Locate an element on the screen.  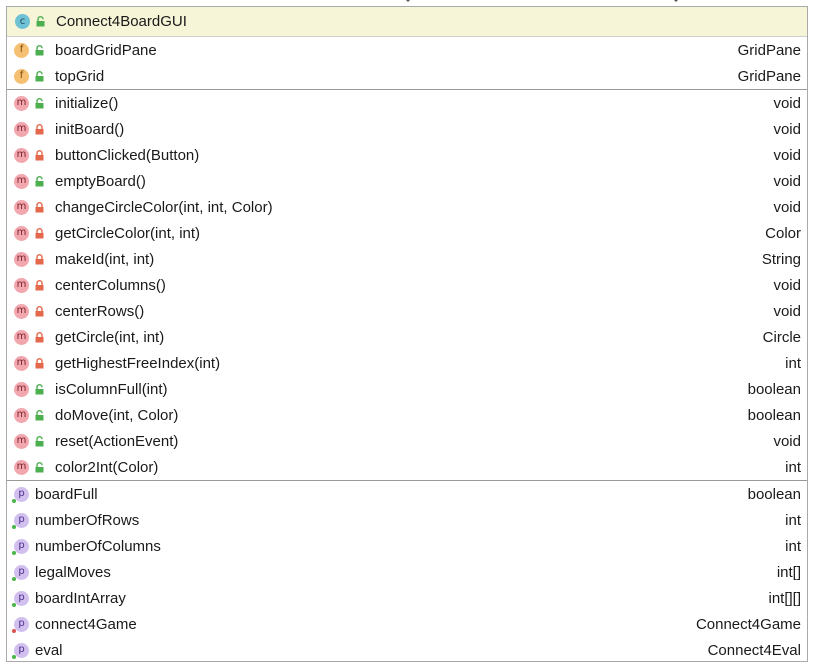
method-name: isColumnFull(int) is located at coordinates (111, 389).